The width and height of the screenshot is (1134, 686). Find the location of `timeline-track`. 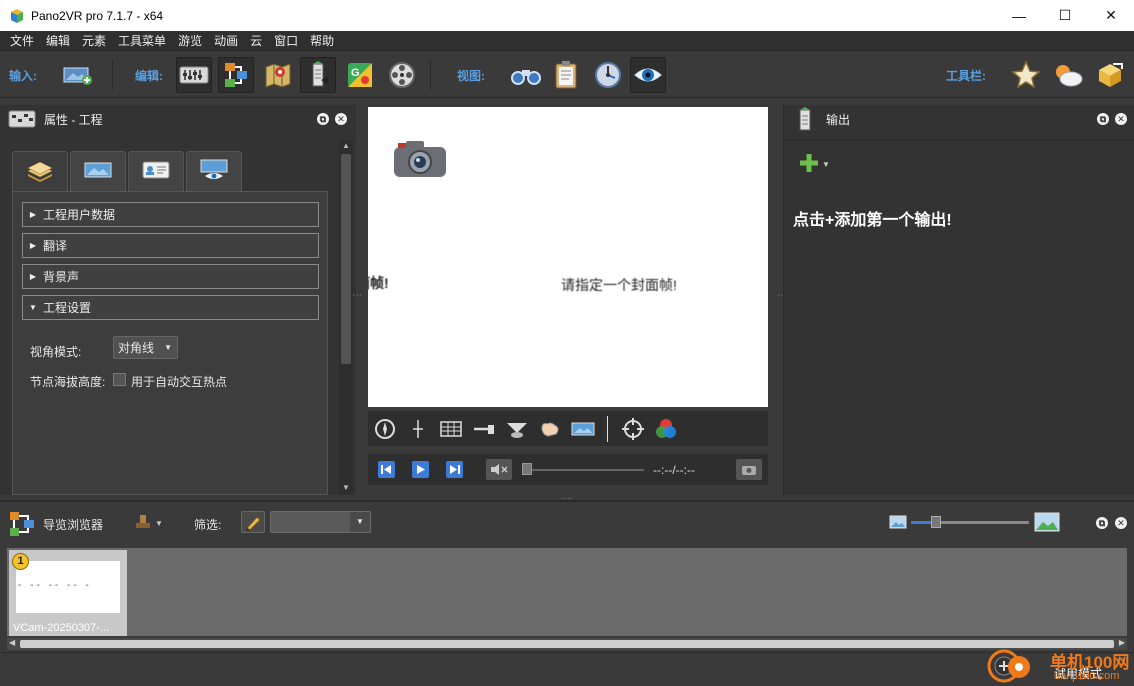

timeline-track is located at coordinates (584, 470).